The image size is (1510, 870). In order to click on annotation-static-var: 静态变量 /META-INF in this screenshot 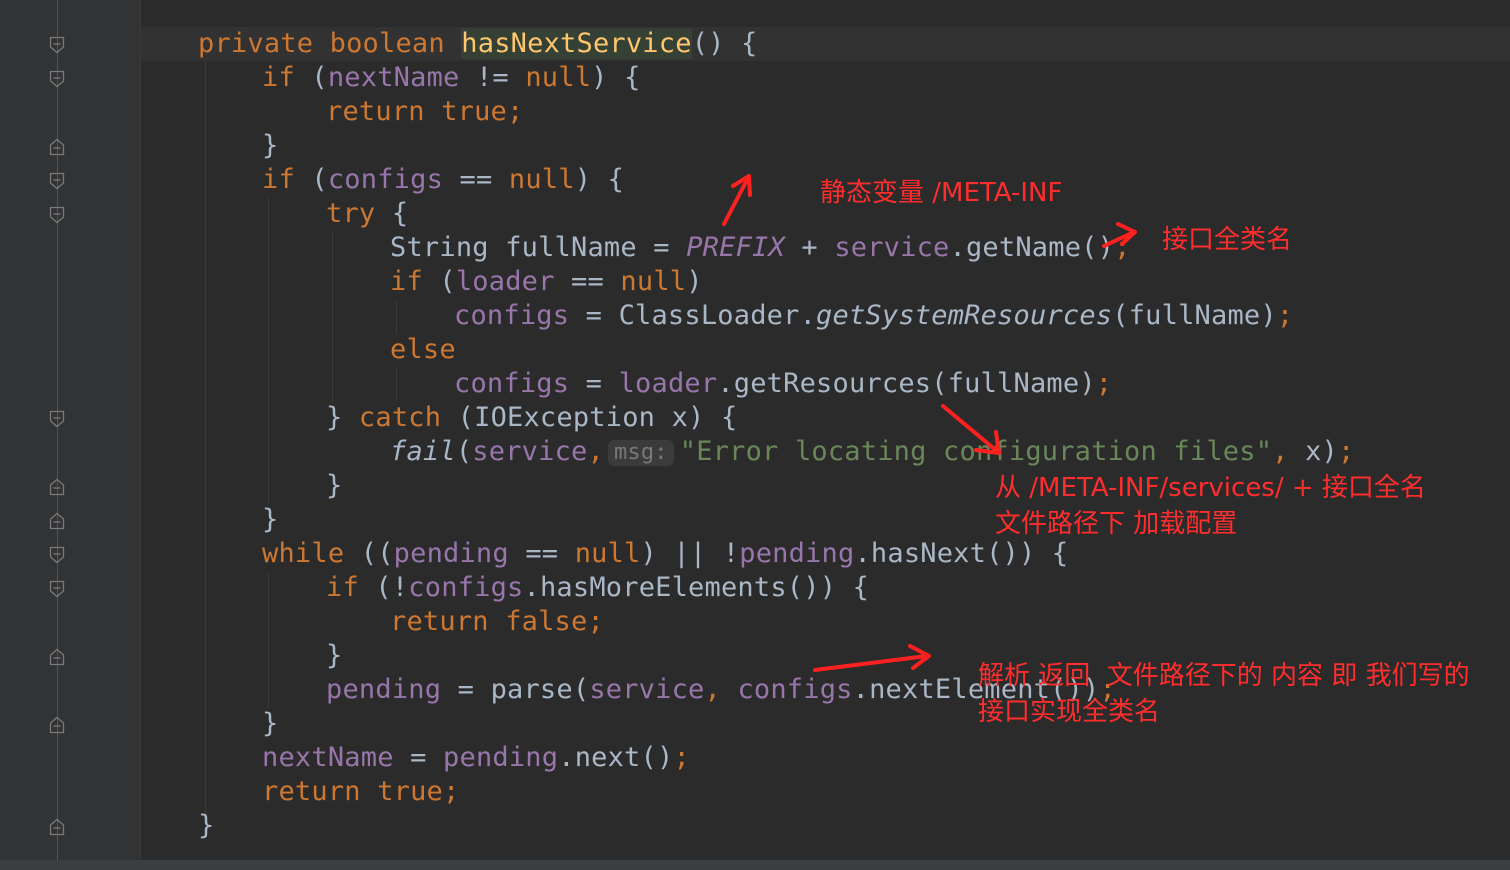, I will do `click(941, 193)`.